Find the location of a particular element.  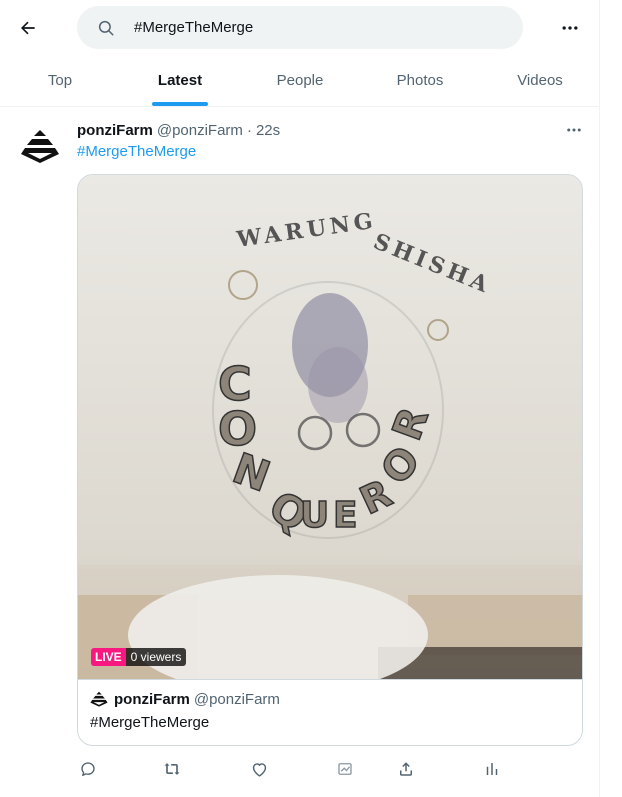

share-button is located at coordinates (406, 769).